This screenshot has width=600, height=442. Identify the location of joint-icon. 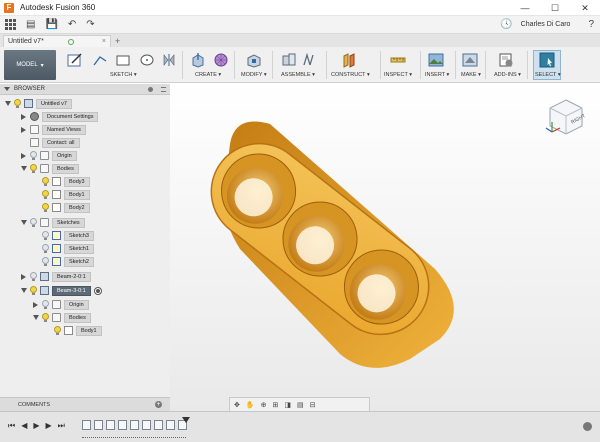
(309, 60).